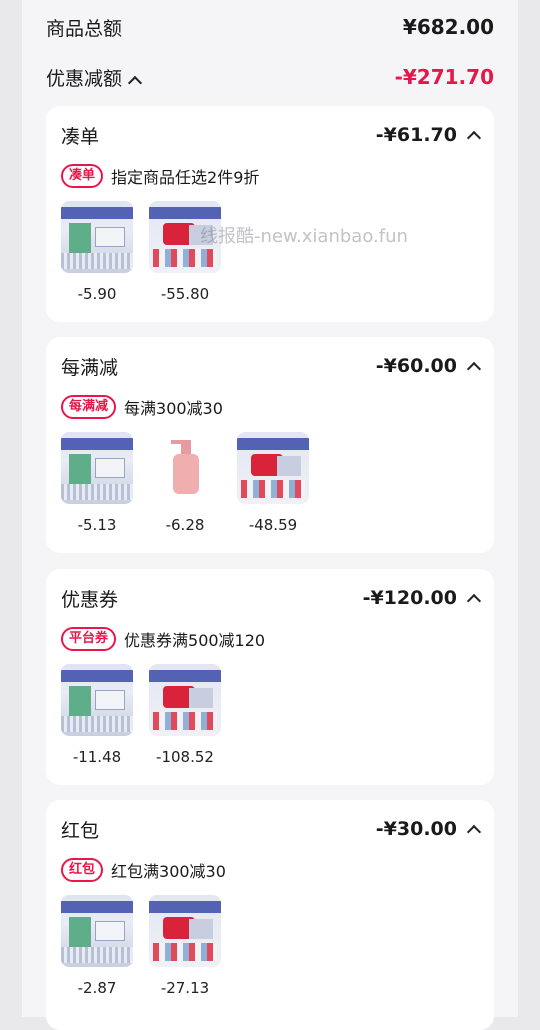  I want to click on product-item: -55.80, so click(185, 252).